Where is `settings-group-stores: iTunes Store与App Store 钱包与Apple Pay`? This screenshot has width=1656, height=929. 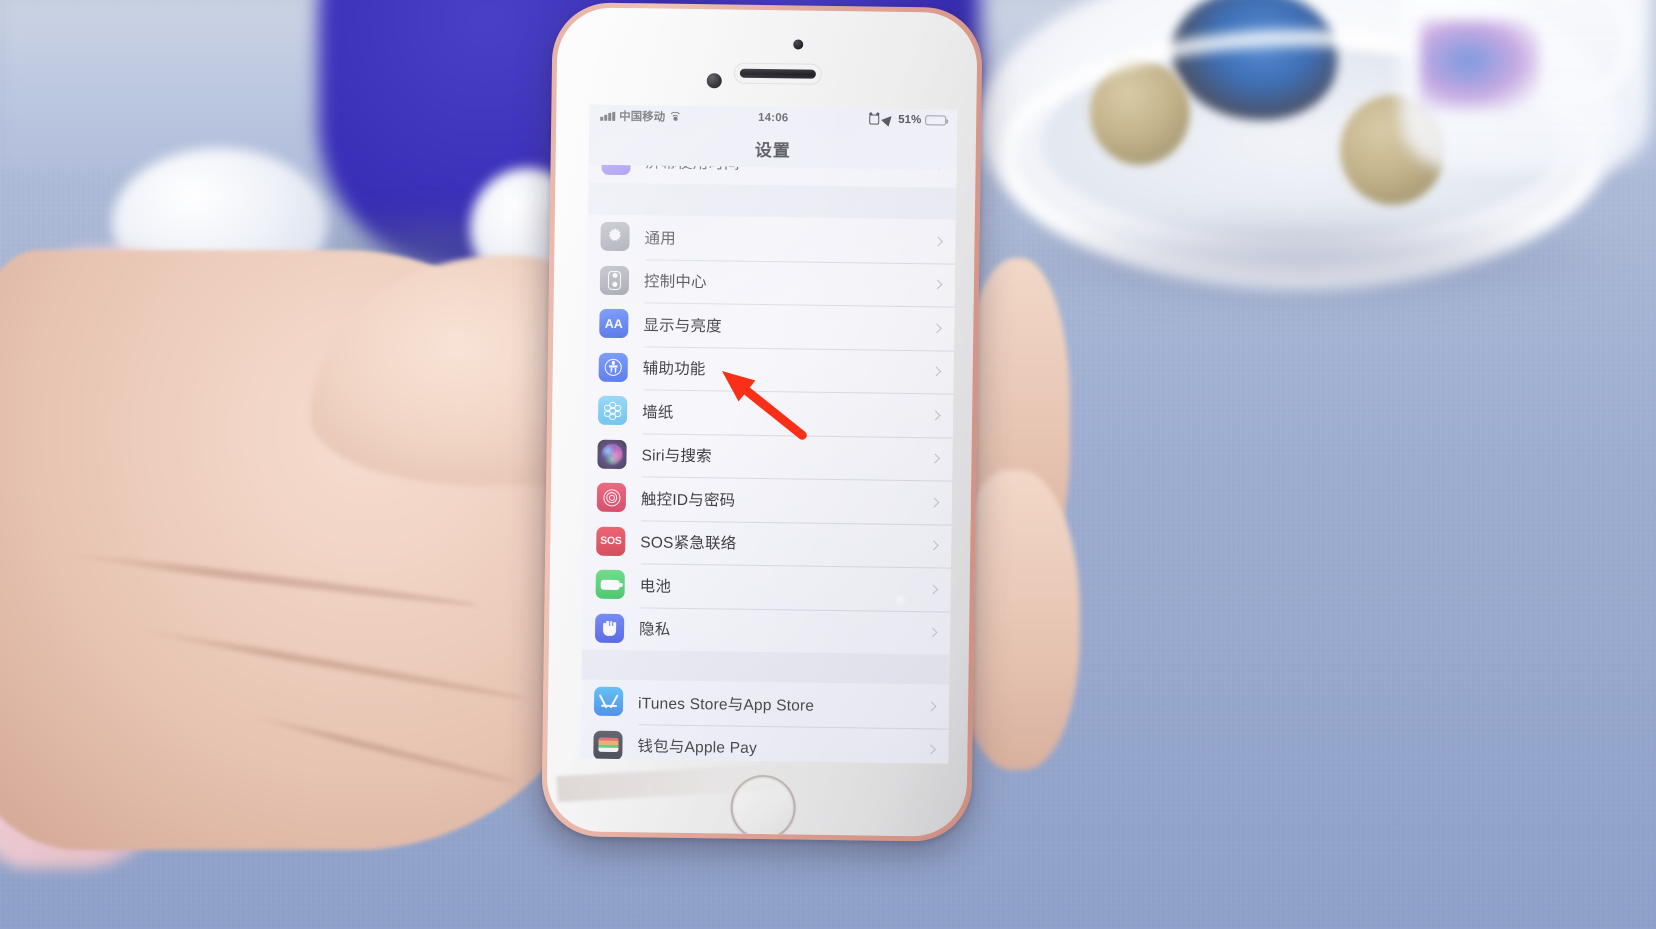
settings-group-stores: iTunes Store与App Store 钱包与Apple Pay is located at coordinates (765, 721).